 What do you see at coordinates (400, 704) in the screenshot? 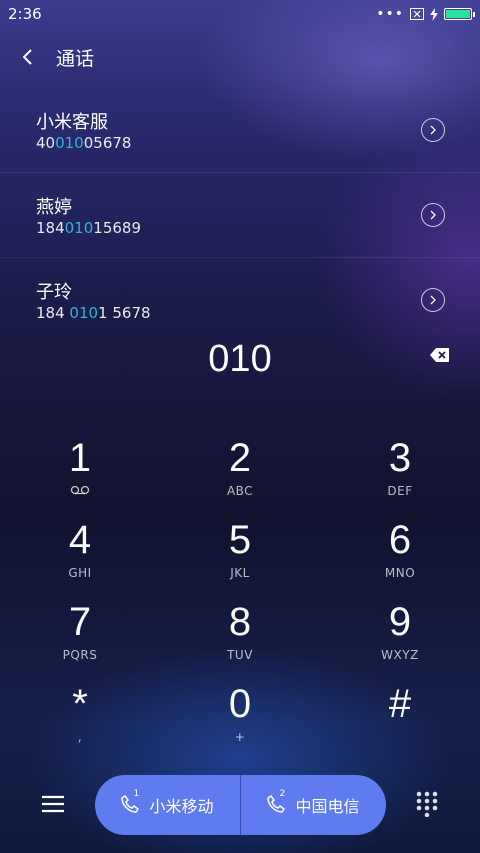
I see `key-digit: #` at bounding box center [400, 704].